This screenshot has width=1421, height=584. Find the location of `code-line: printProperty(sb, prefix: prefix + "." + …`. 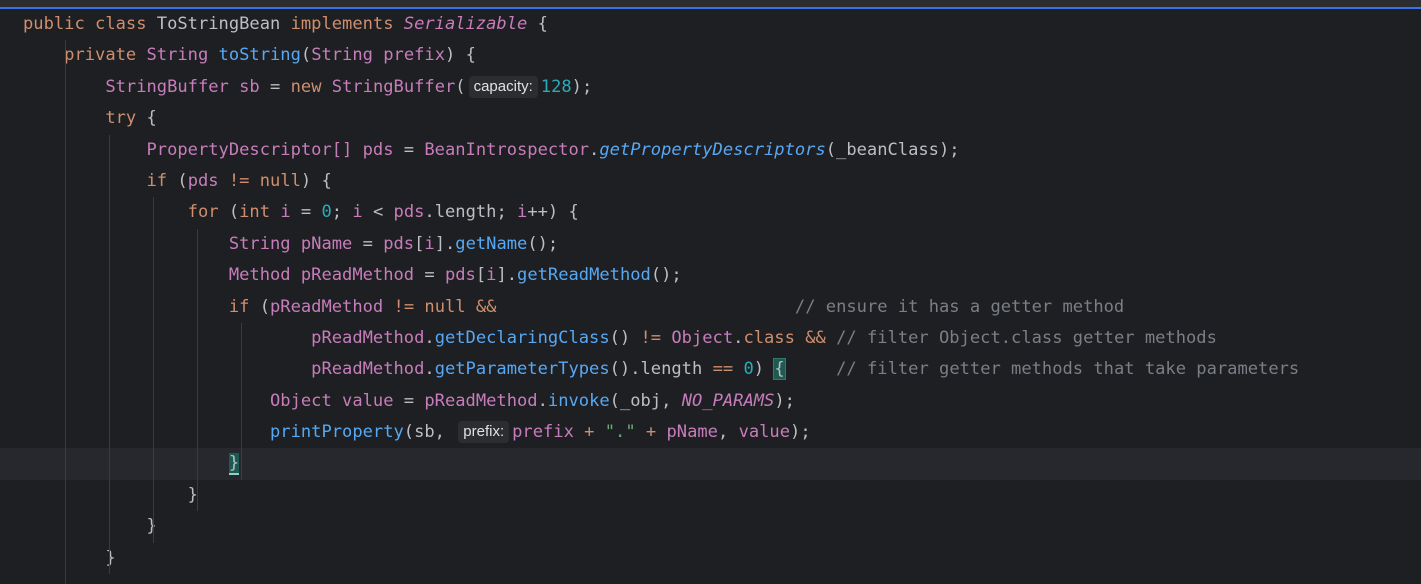

code-line: printProperty(sb, prefix: prefix + "." + … is located at coordinates (710, 433).